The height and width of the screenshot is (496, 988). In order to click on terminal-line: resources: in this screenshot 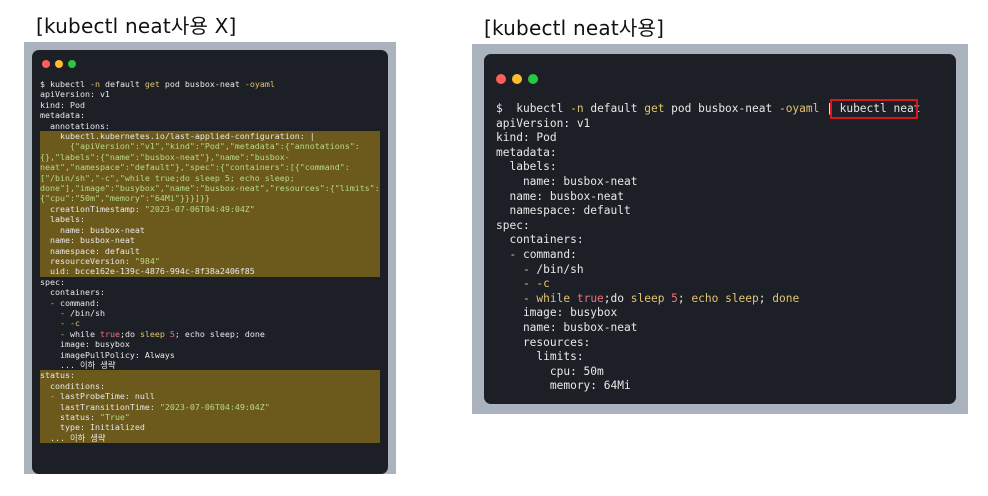, I will do `click(708, 343)`.